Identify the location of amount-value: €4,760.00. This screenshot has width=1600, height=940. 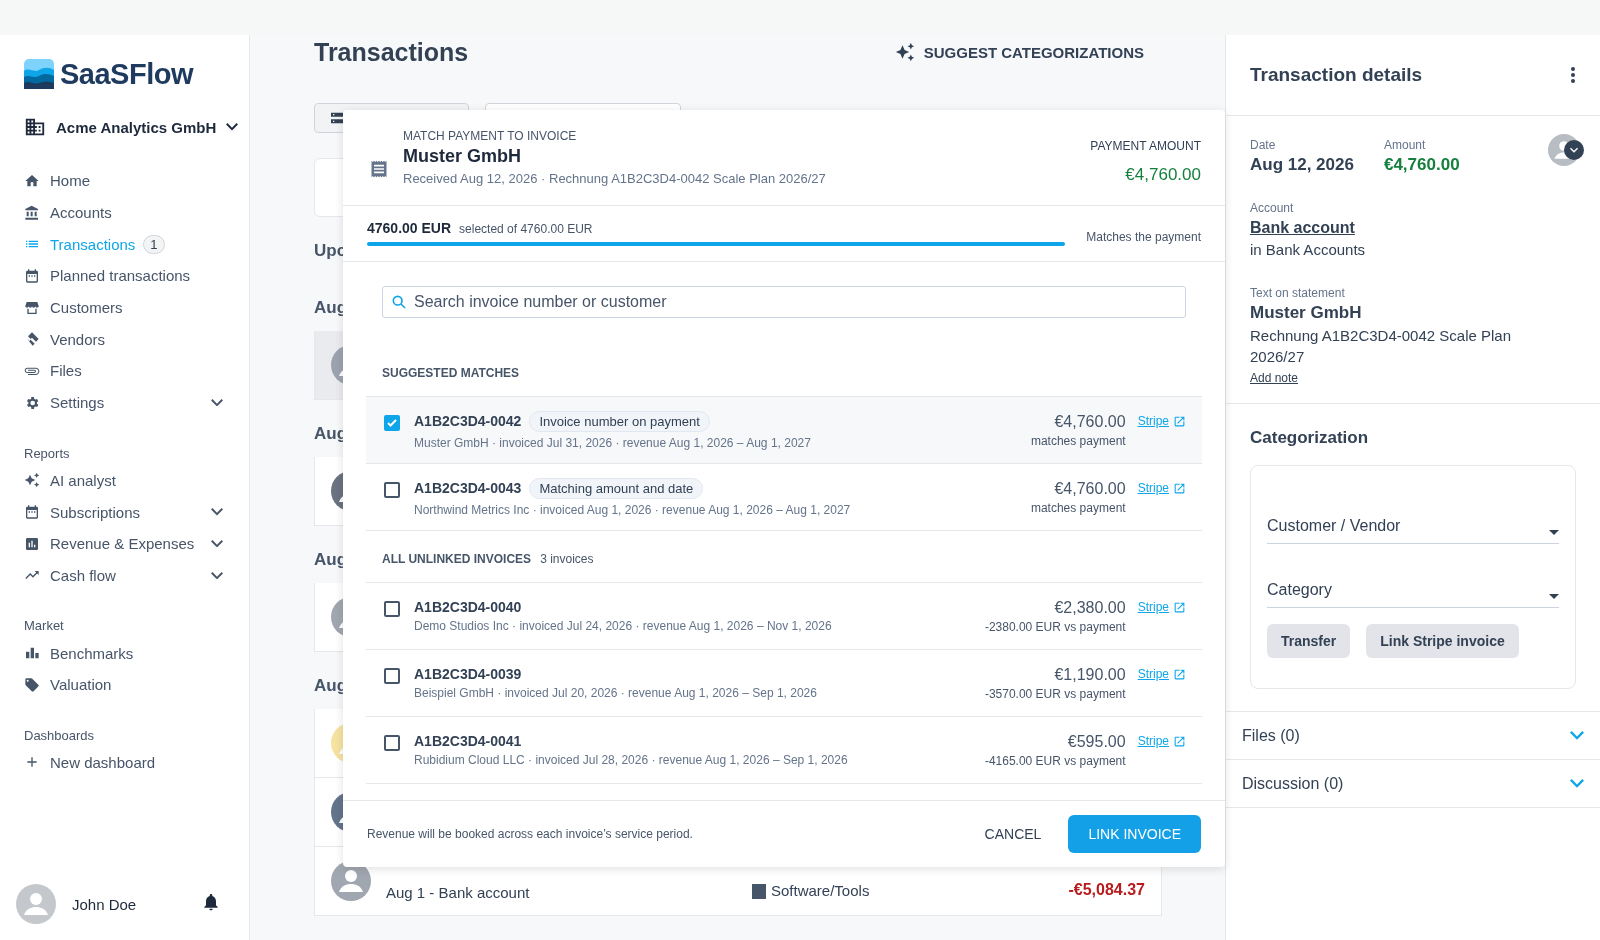
(1421, 165).